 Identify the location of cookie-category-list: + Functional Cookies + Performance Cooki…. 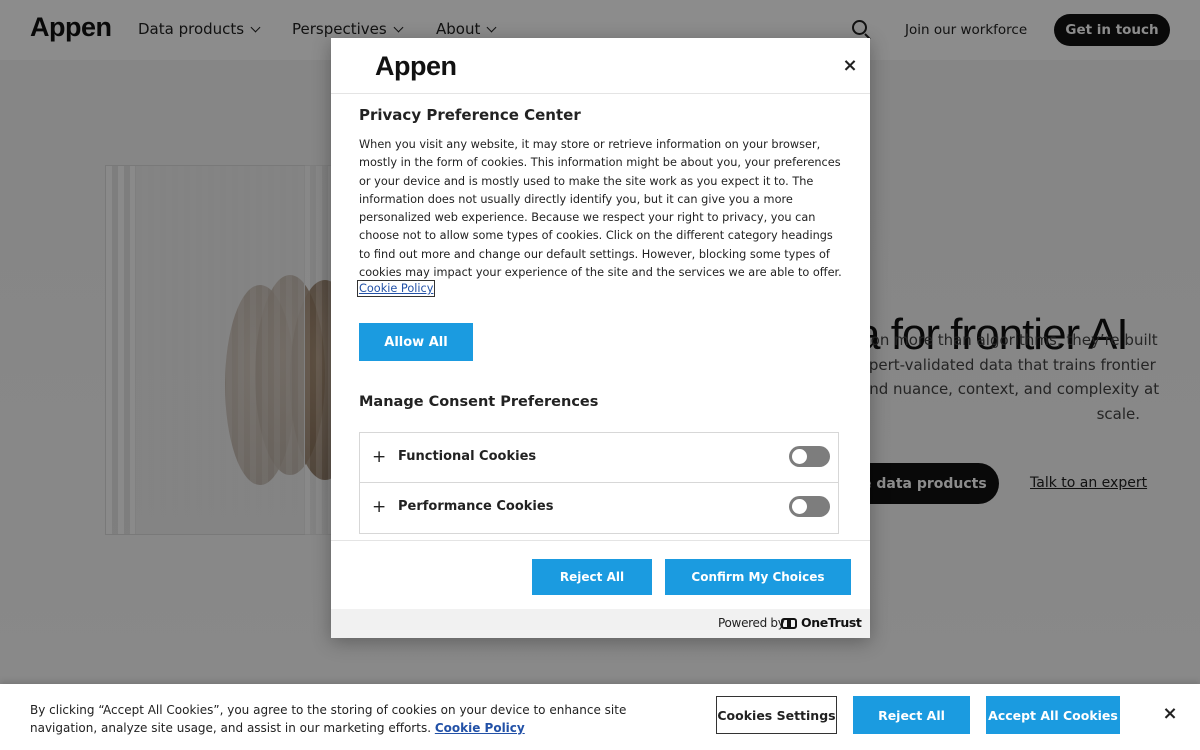
(599, 483).